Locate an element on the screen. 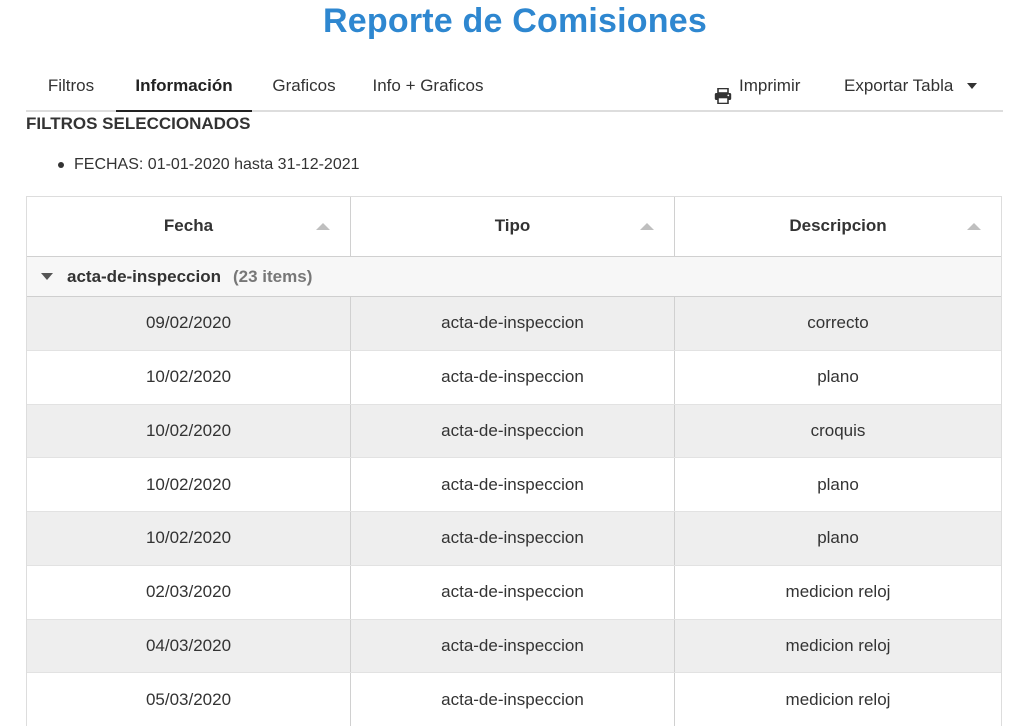  print-button: Imprimir is located at coordinates (757, 86).